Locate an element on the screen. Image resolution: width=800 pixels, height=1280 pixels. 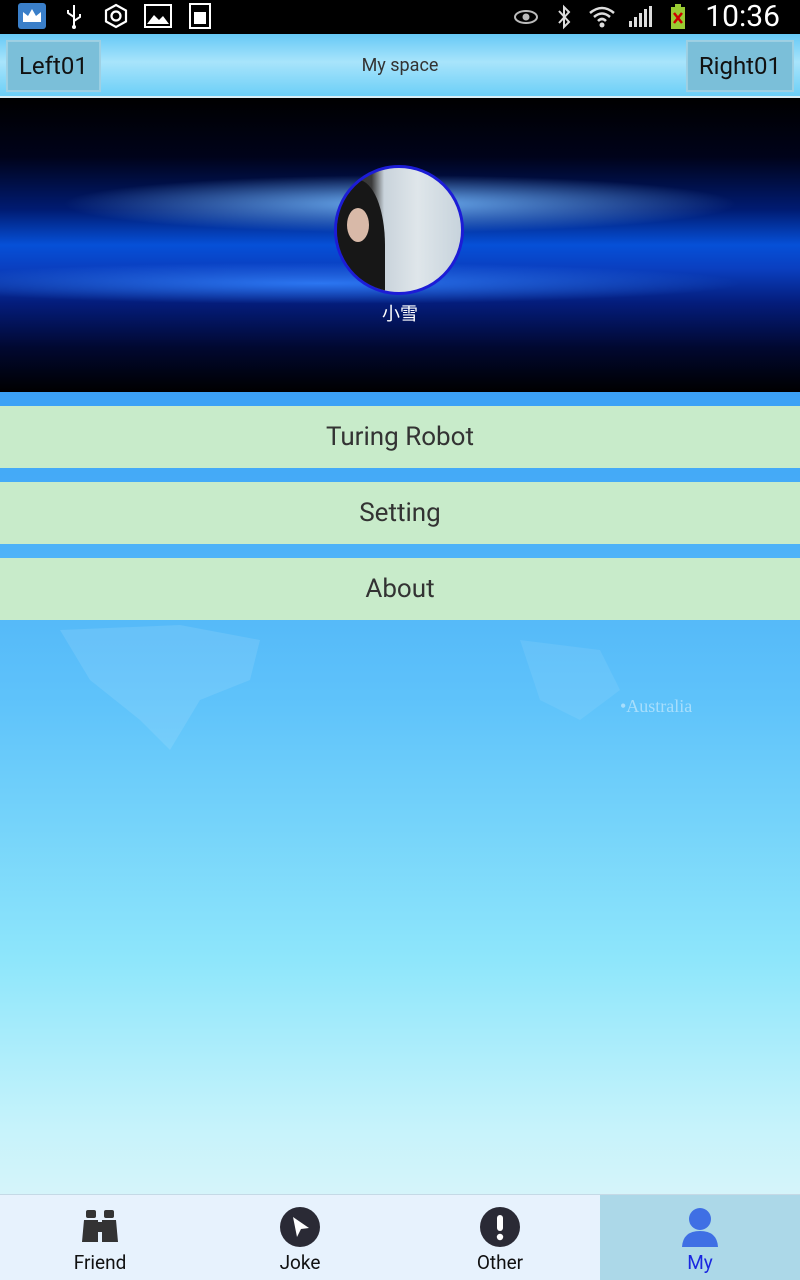
tab-my: My is located at coordinates (700, 1237).